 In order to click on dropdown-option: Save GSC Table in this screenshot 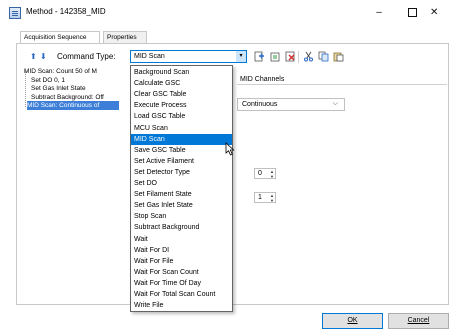, I will do `click(181, 150)`.